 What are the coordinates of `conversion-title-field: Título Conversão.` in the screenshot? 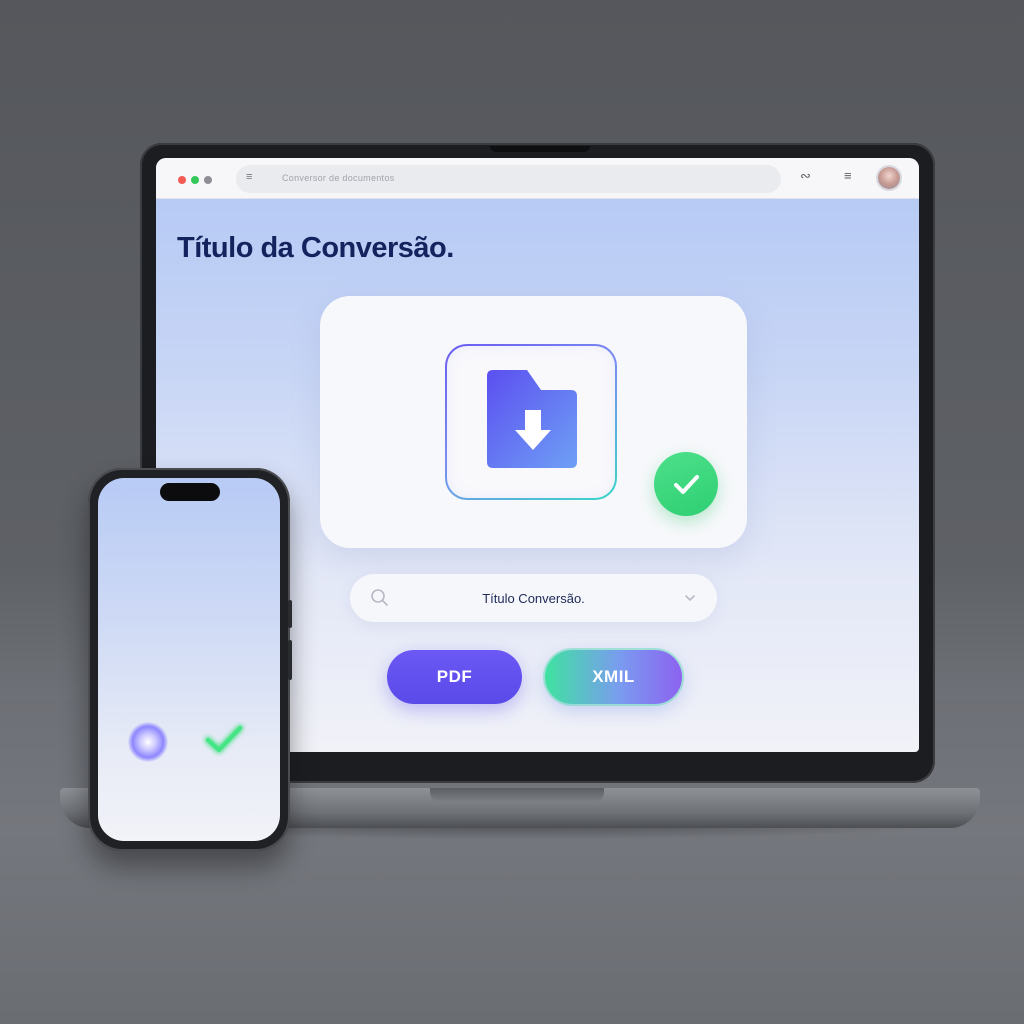 It's located at (533, 598).